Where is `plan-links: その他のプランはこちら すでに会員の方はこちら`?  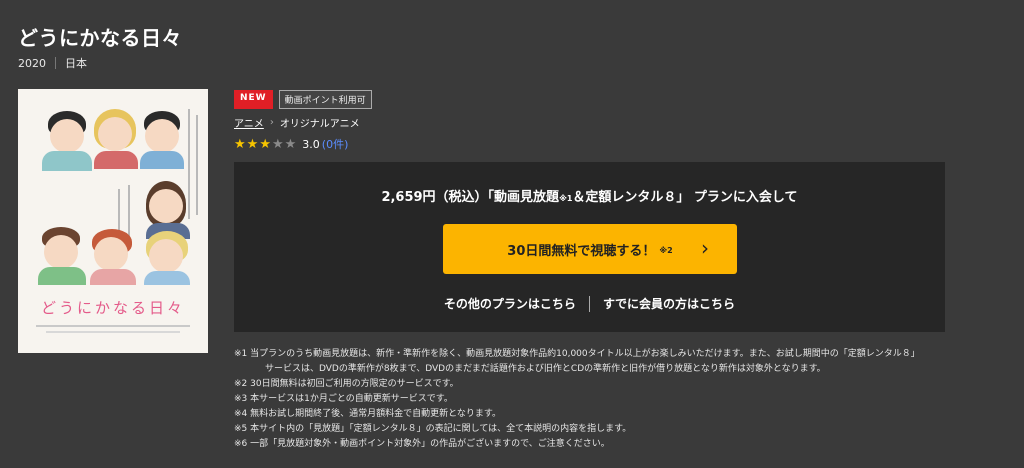
plan-links: その他のプランはこちら すでに会員の方はこちら is located at coordinates (589, 303).